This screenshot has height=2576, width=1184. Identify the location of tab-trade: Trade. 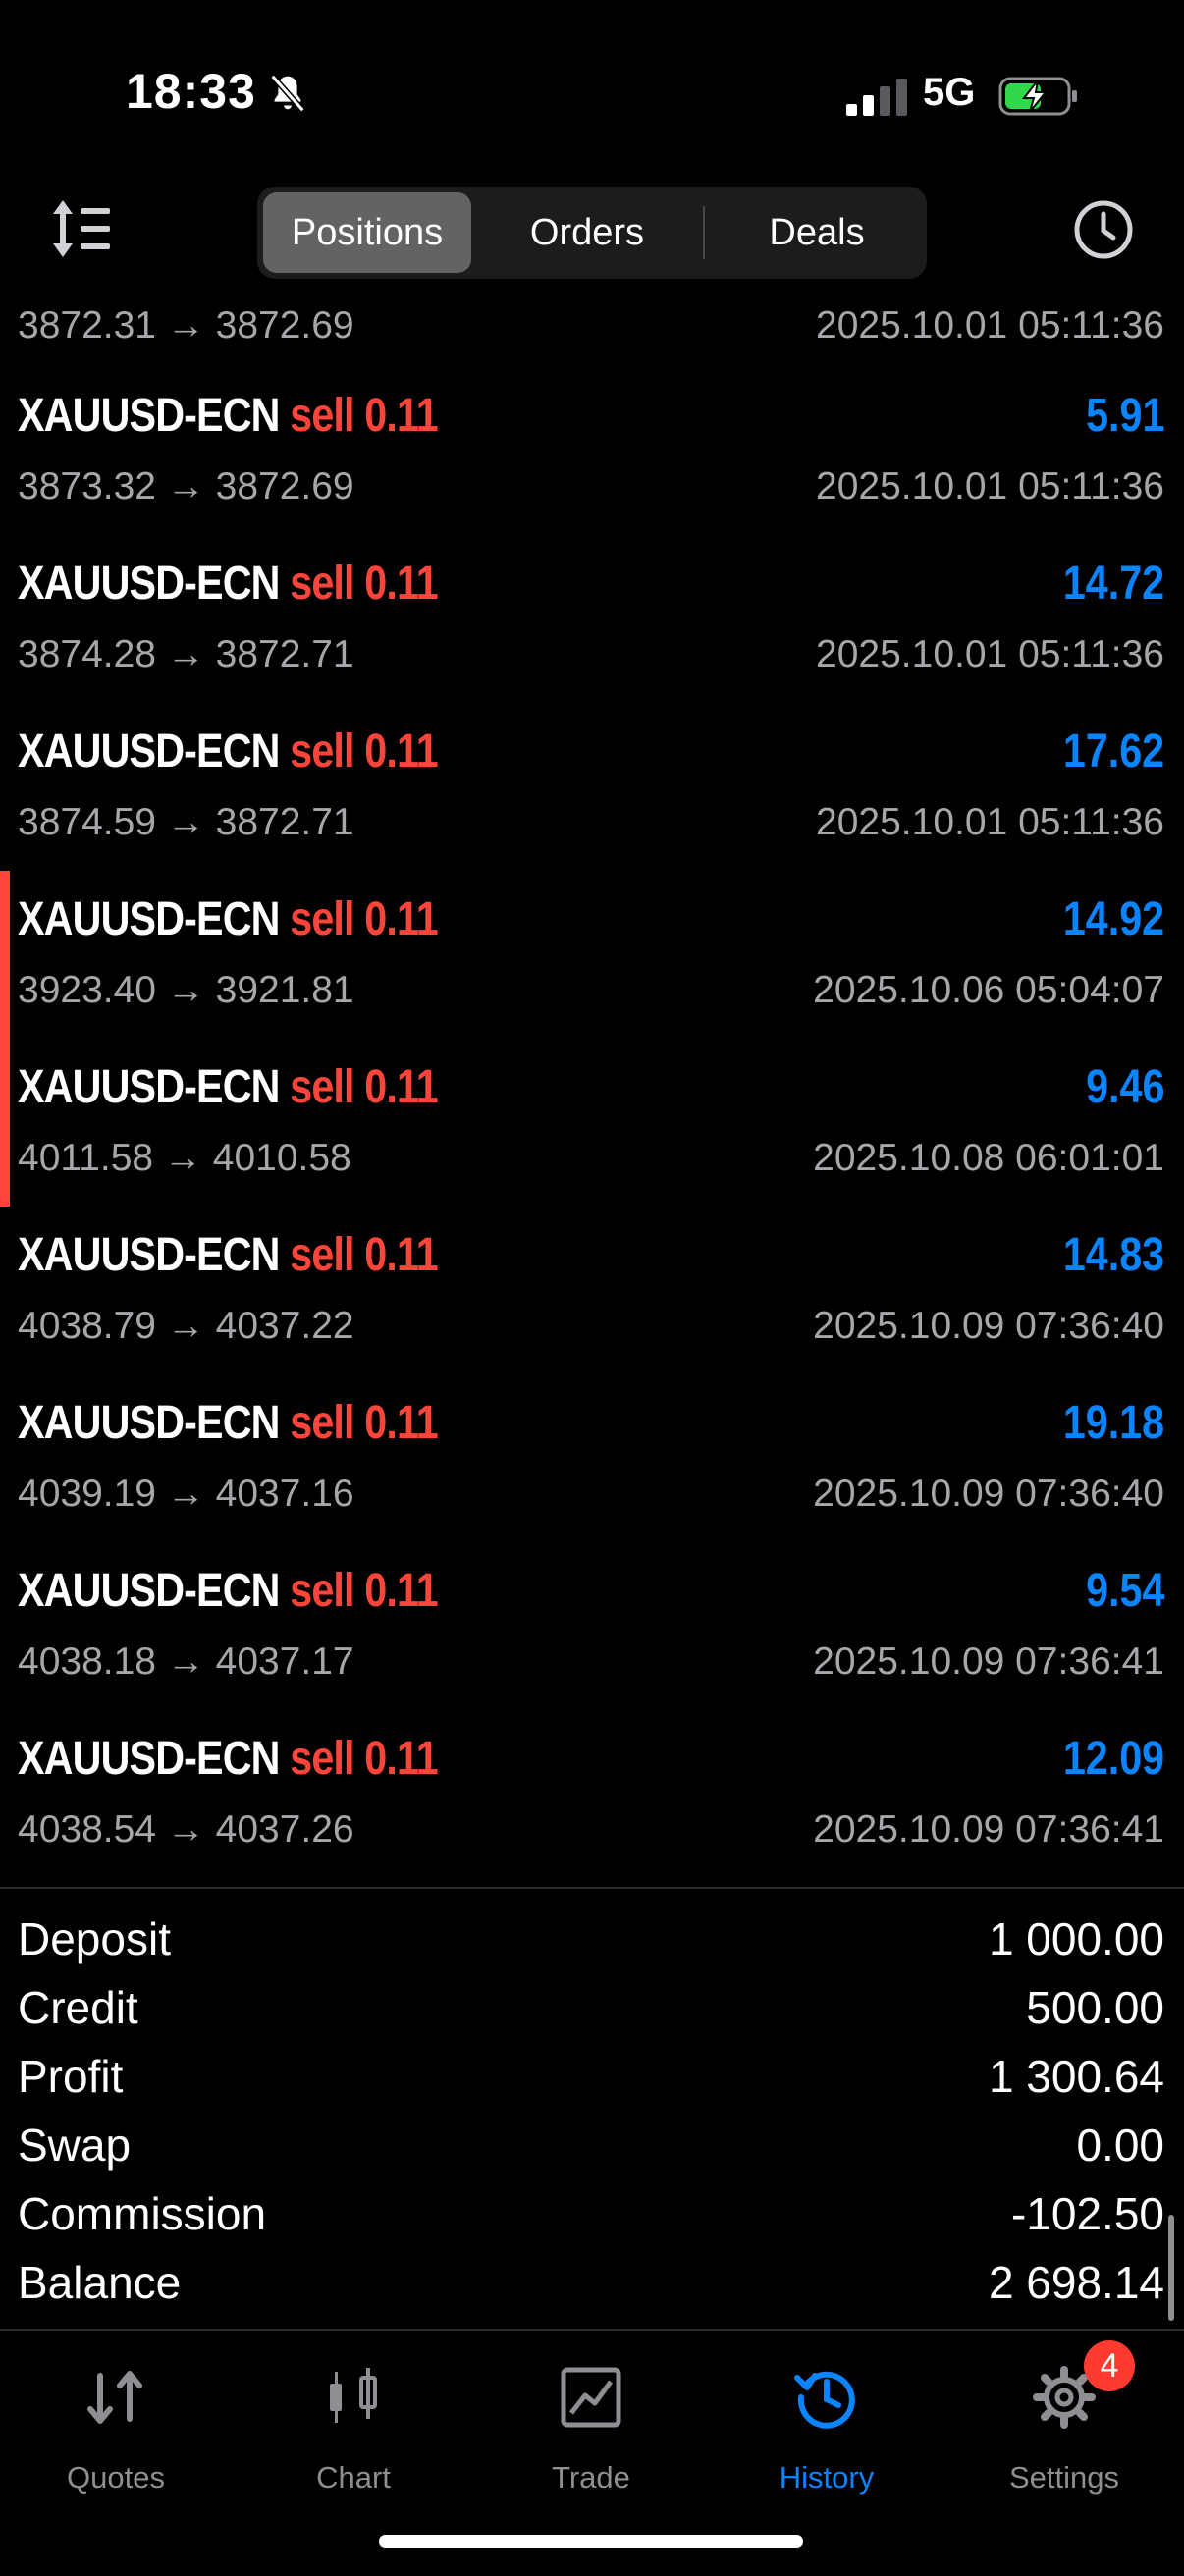
(591, 2423).